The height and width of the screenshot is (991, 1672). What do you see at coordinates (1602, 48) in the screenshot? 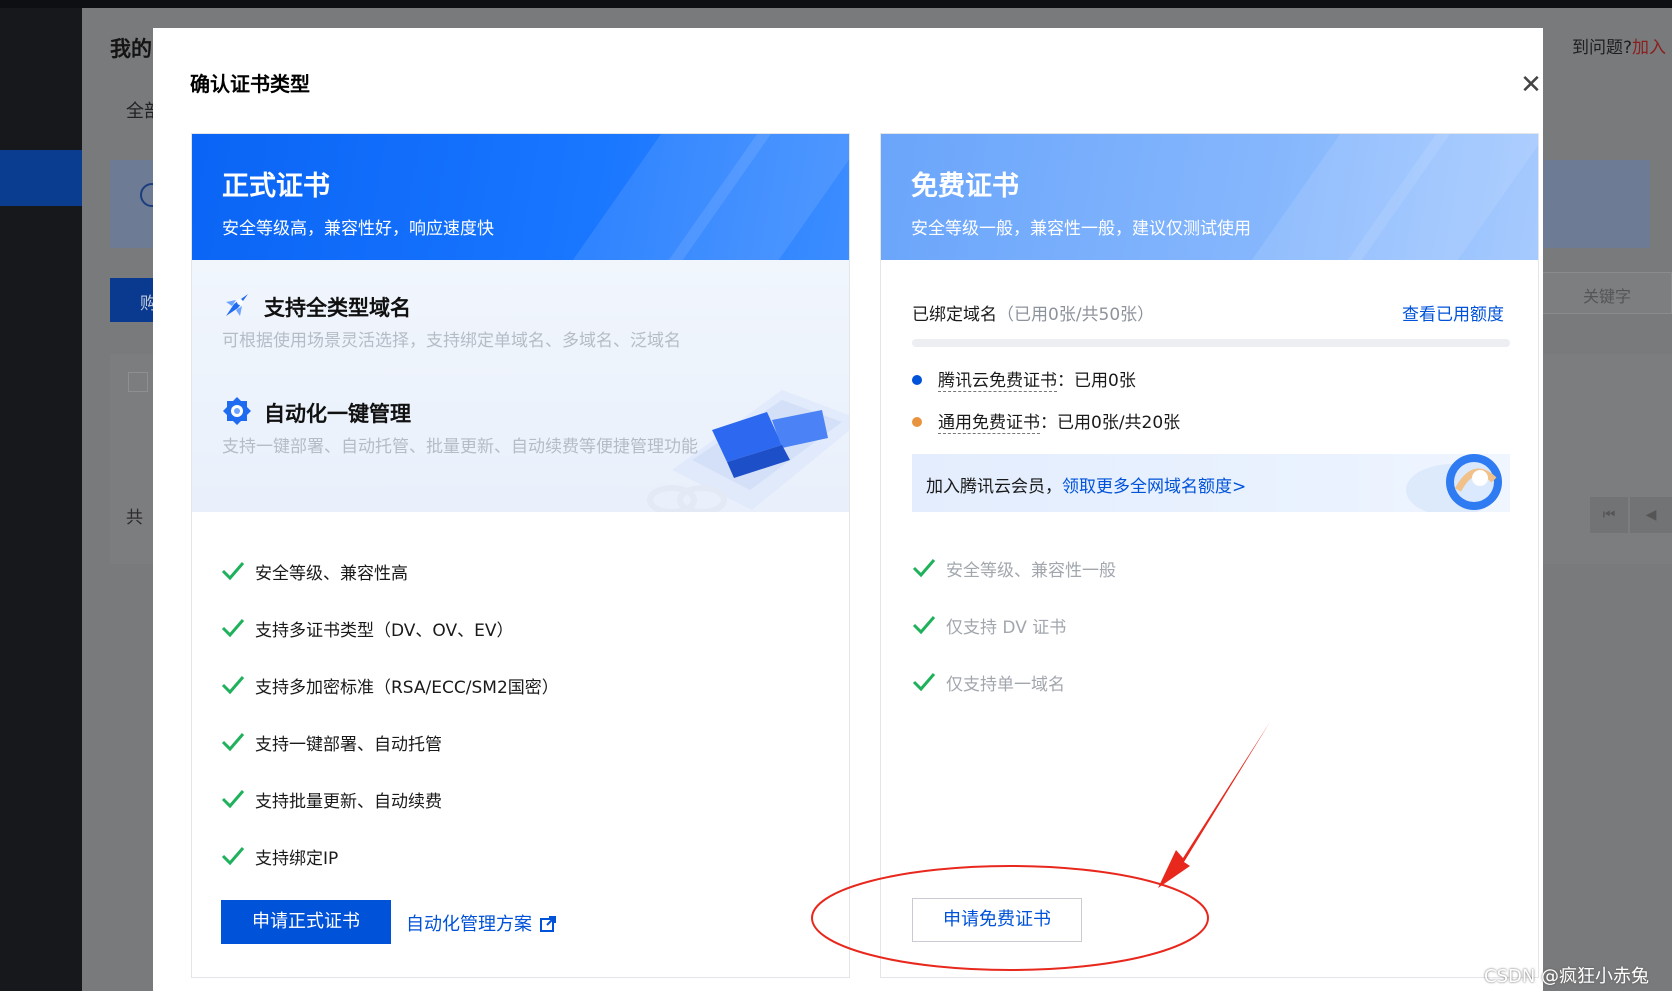
I see `help-question: 到问题?` at bounding box center [1602, 48].